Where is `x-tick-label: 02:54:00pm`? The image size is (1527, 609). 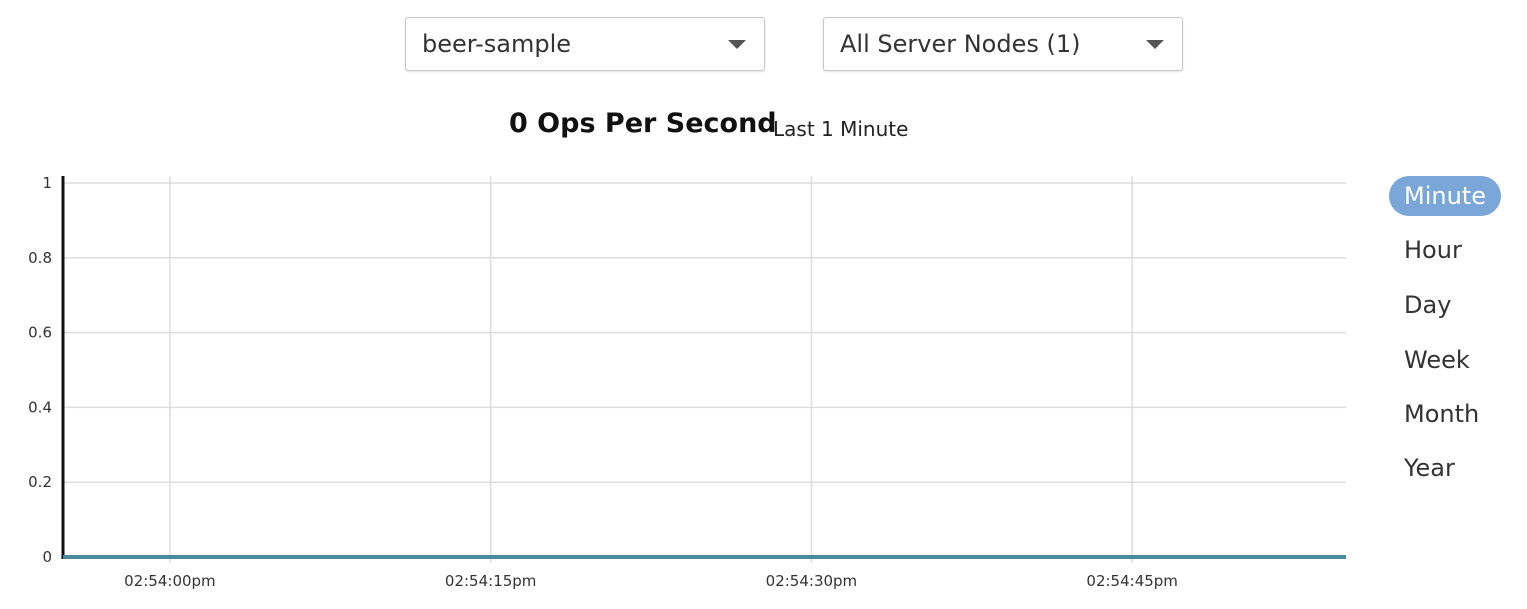
x-tick-label: 02:54:00pm is located at coordinates (170, 581).